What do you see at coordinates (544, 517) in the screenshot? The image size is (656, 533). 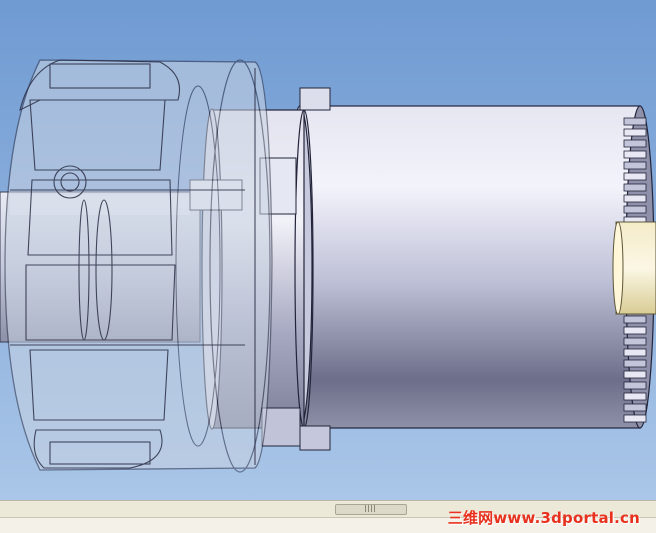 I see `watermark-text: 三维网www.3dportal.cn` at bounding box center [544, 517].